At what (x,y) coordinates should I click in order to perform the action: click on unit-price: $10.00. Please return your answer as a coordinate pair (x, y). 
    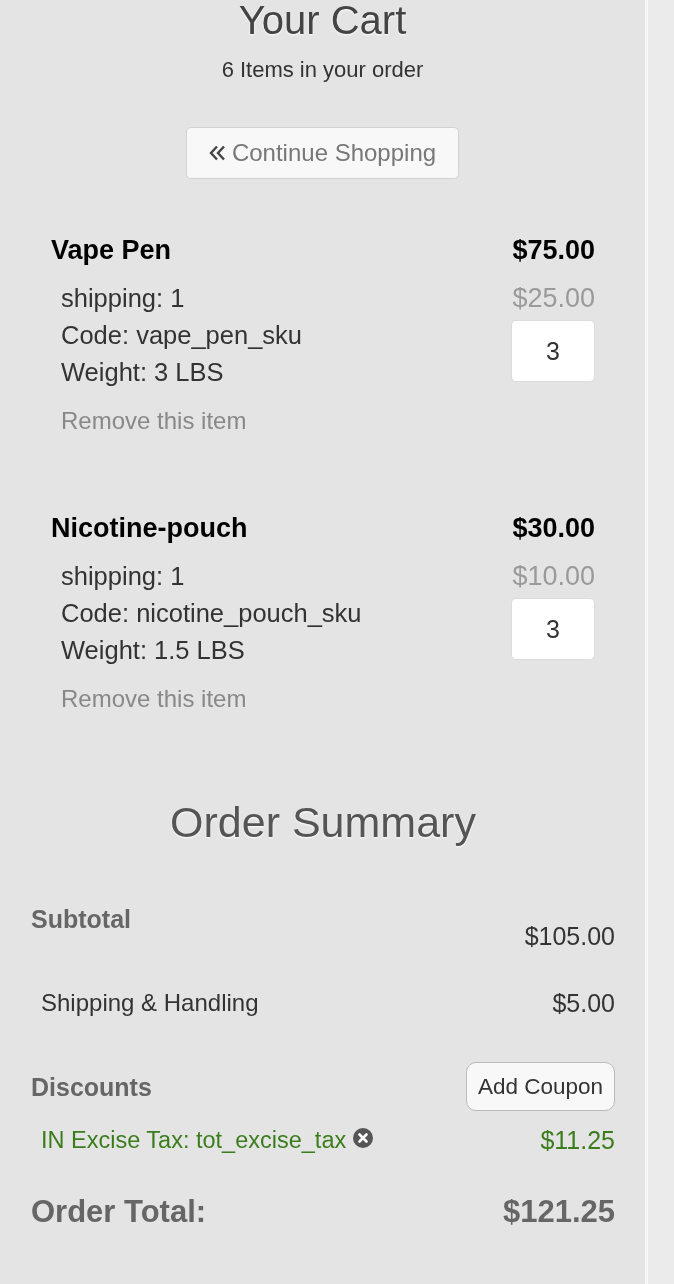
    Looking at the image, I should click on (553, 576).